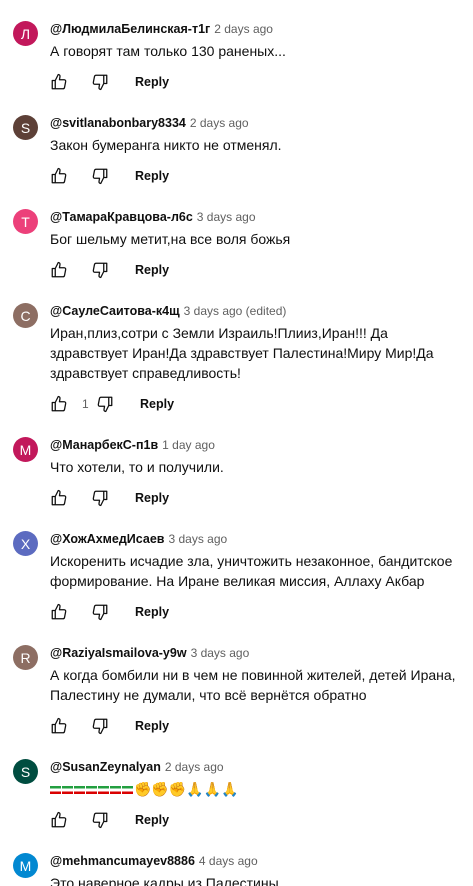 Image resolution: width=473 pixels, height=886 pixels. Describe the element at coordinates (186, 790) in the screenshot. I see `emoji-text: ✊✊✊🙏🙏🙏` at that location.